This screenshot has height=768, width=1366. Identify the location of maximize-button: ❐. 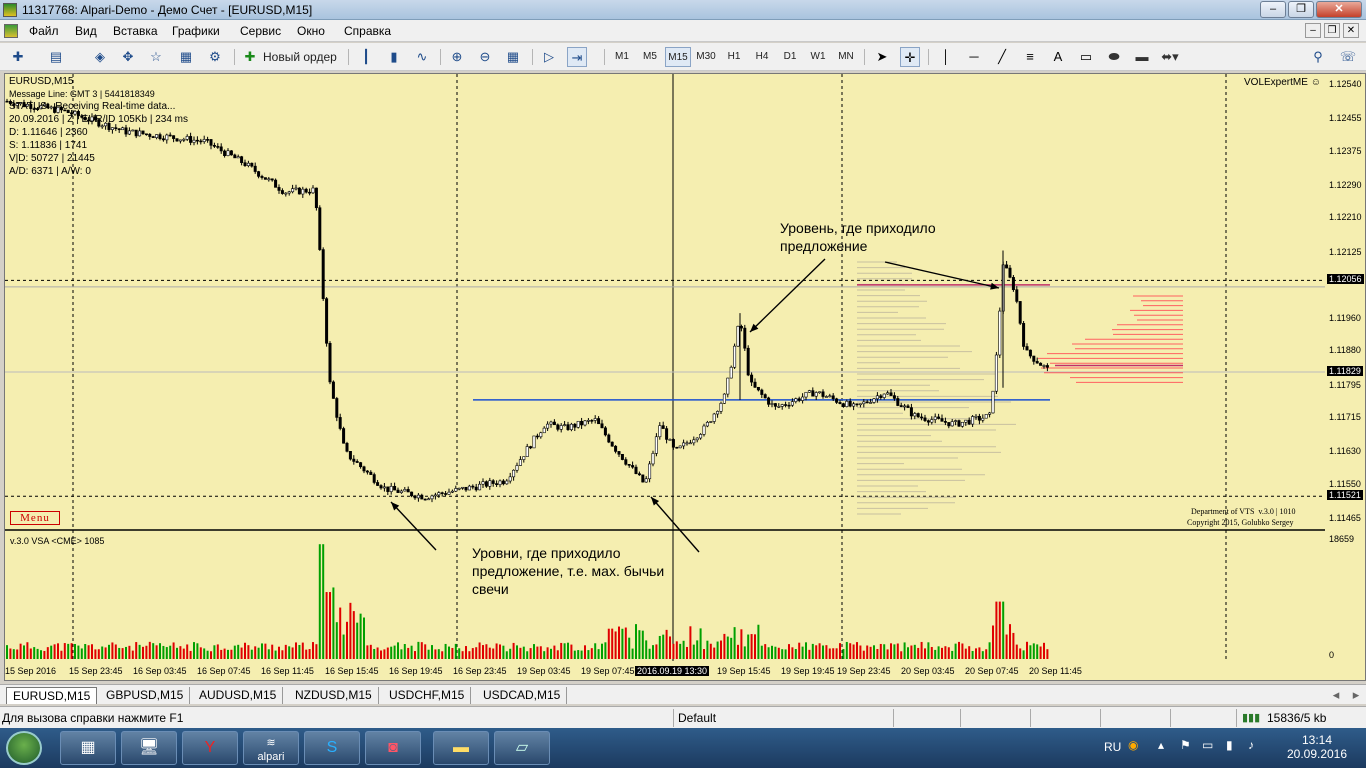
(1301, 9).